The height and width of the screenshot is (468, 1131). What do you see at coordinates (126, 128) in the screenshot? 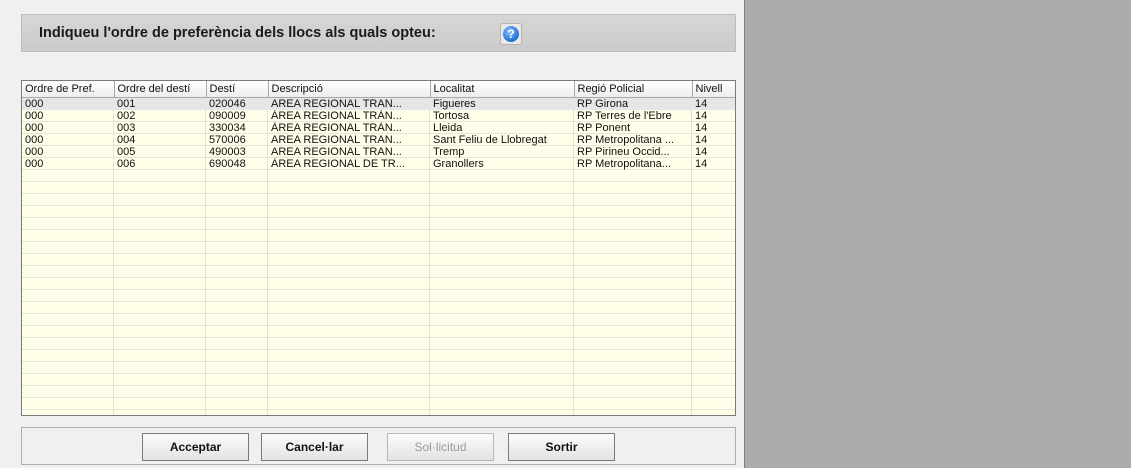
I see `table-cell: 003` at bounding box center [126, 128].